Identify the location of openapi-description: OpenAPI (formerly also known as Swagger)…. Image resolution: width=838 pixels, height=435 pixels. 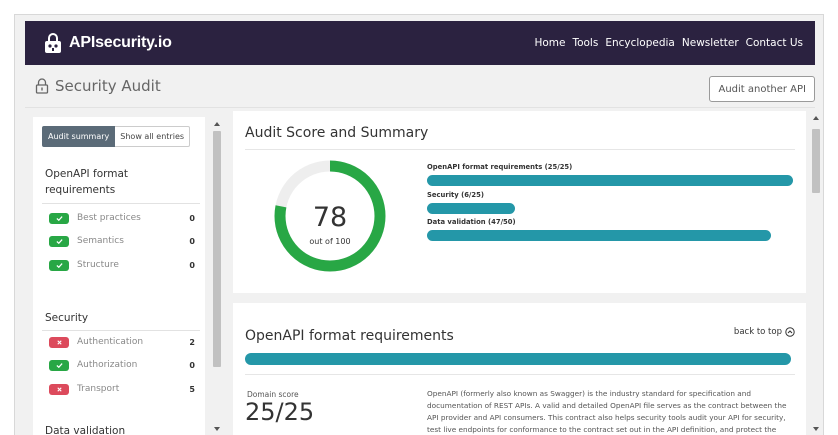
(607, 411).